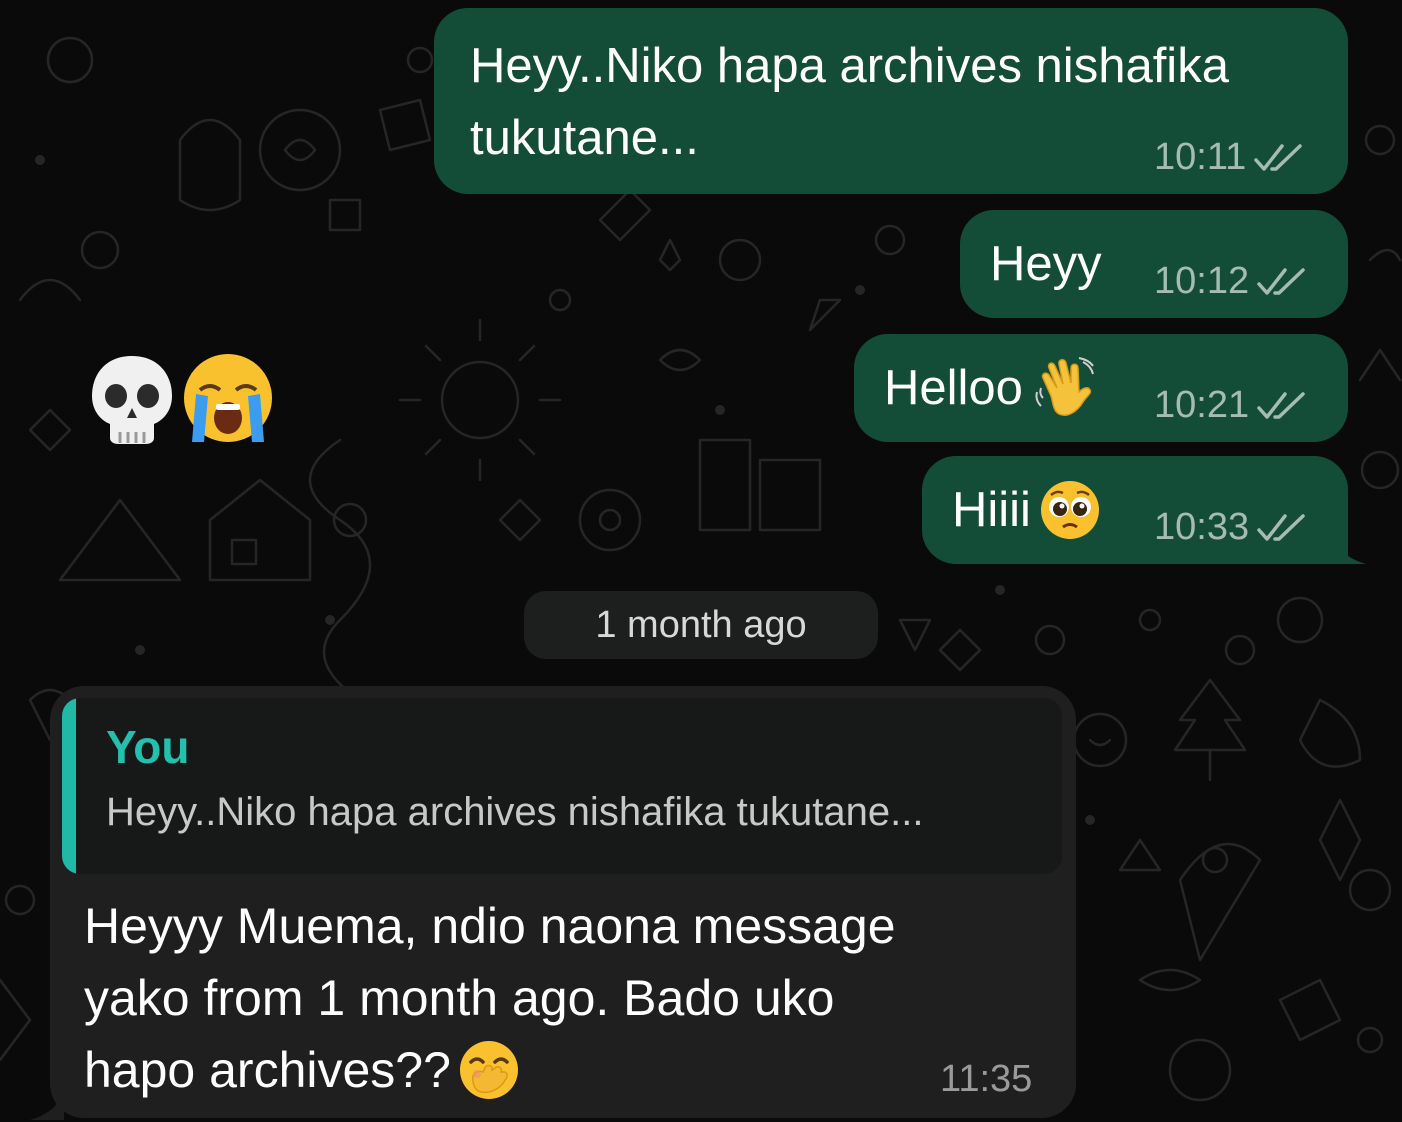  Describe the element at coordinates (1101, 388) in the screenshot. I see `outgoing-message-3: Helloo 10:21` at that location.